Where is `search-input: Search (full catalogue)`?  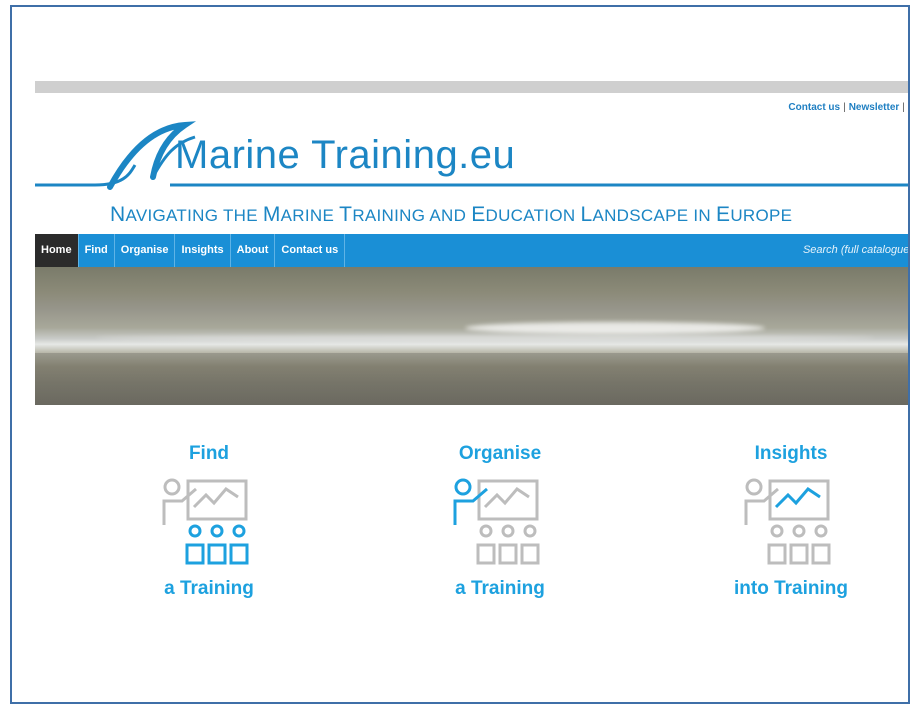 search-input: Search (full catalogue) is located at coordinates (855, 250).